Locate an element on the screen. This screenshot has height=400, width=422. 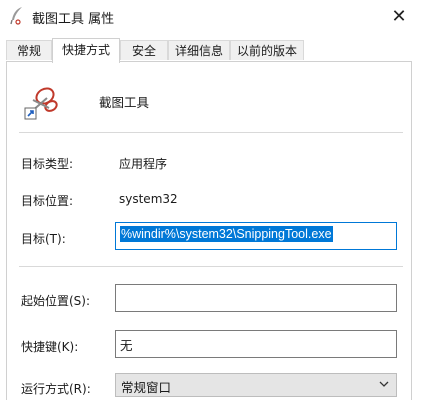
shortcut-key-input: 无 is located at coordinates (256, 344).